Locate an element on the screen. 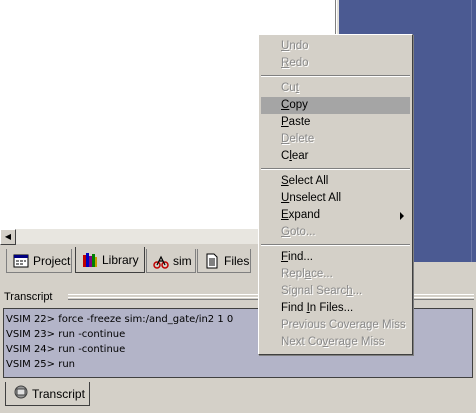 Image resolution: width=476 pixels, height=413 pixels. menu-item-select-all: Select All is located at coordinates (335, 181).